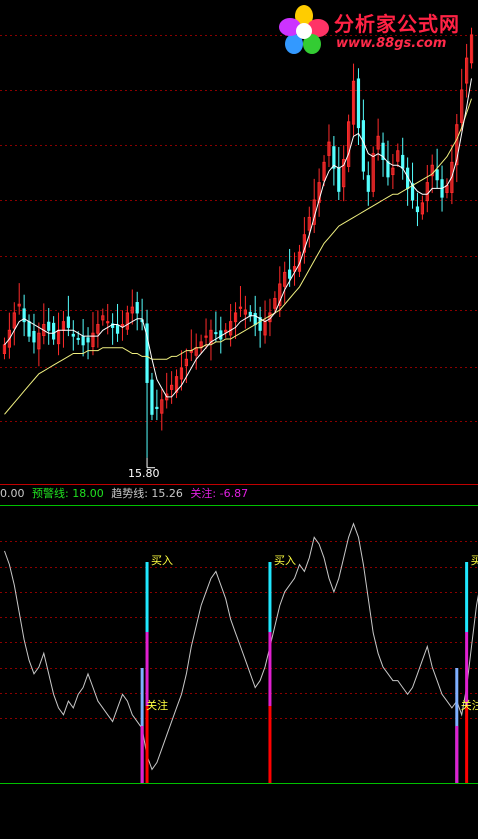  Describe the element at coordinates (391, 43) in the screenshot. I see `logo-url: www.88gs.com` at that location.